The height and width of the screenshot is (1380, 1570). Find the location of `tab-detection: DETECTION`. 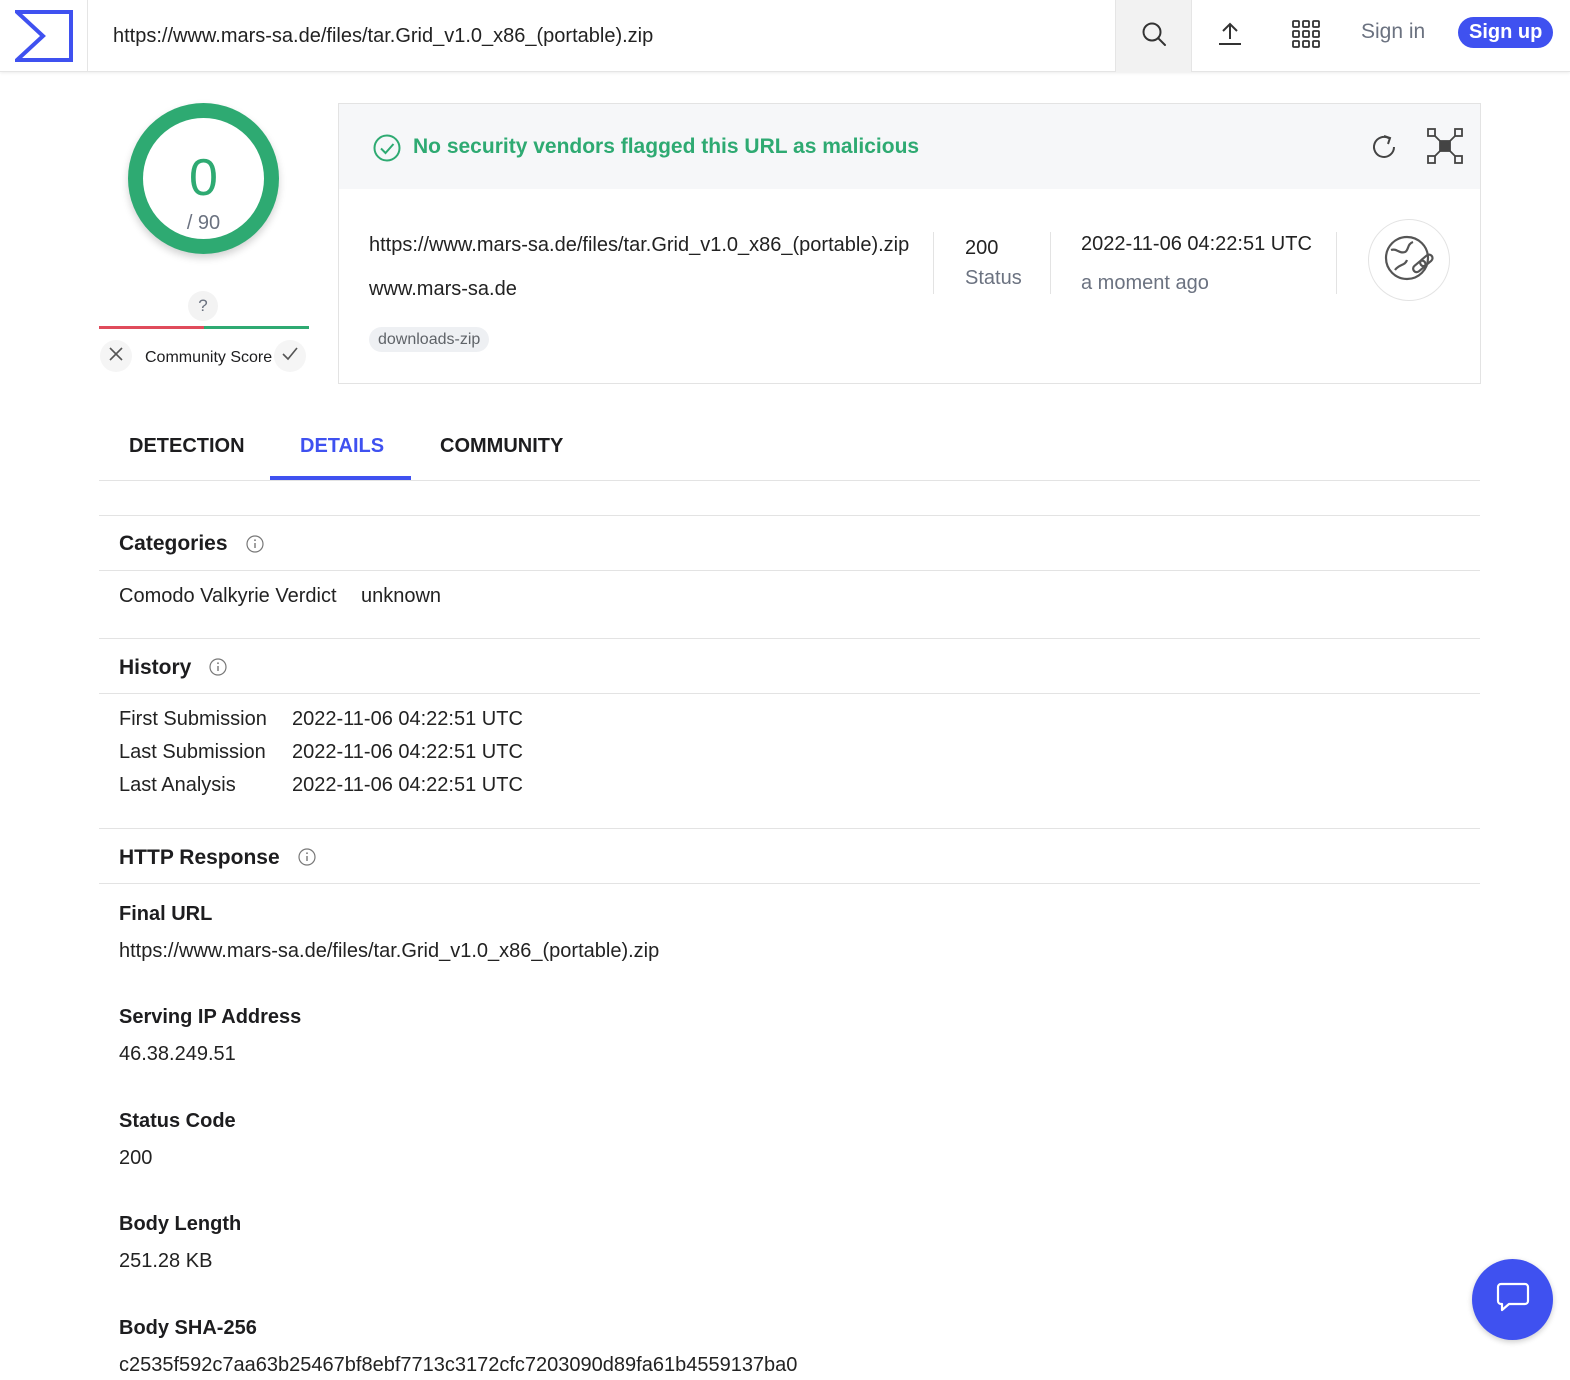

tab-detection: DETECTION is located at coordinates (187, 446).